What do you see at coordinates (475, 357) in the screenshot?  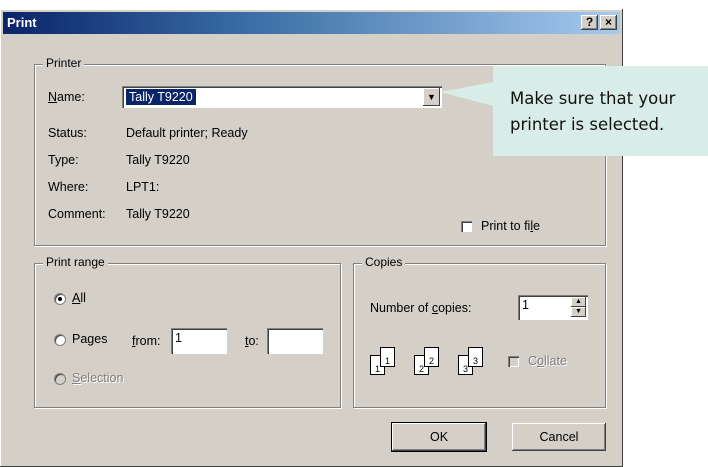 I see `collate-page-icon: 3` at bounding box center [475, 357].